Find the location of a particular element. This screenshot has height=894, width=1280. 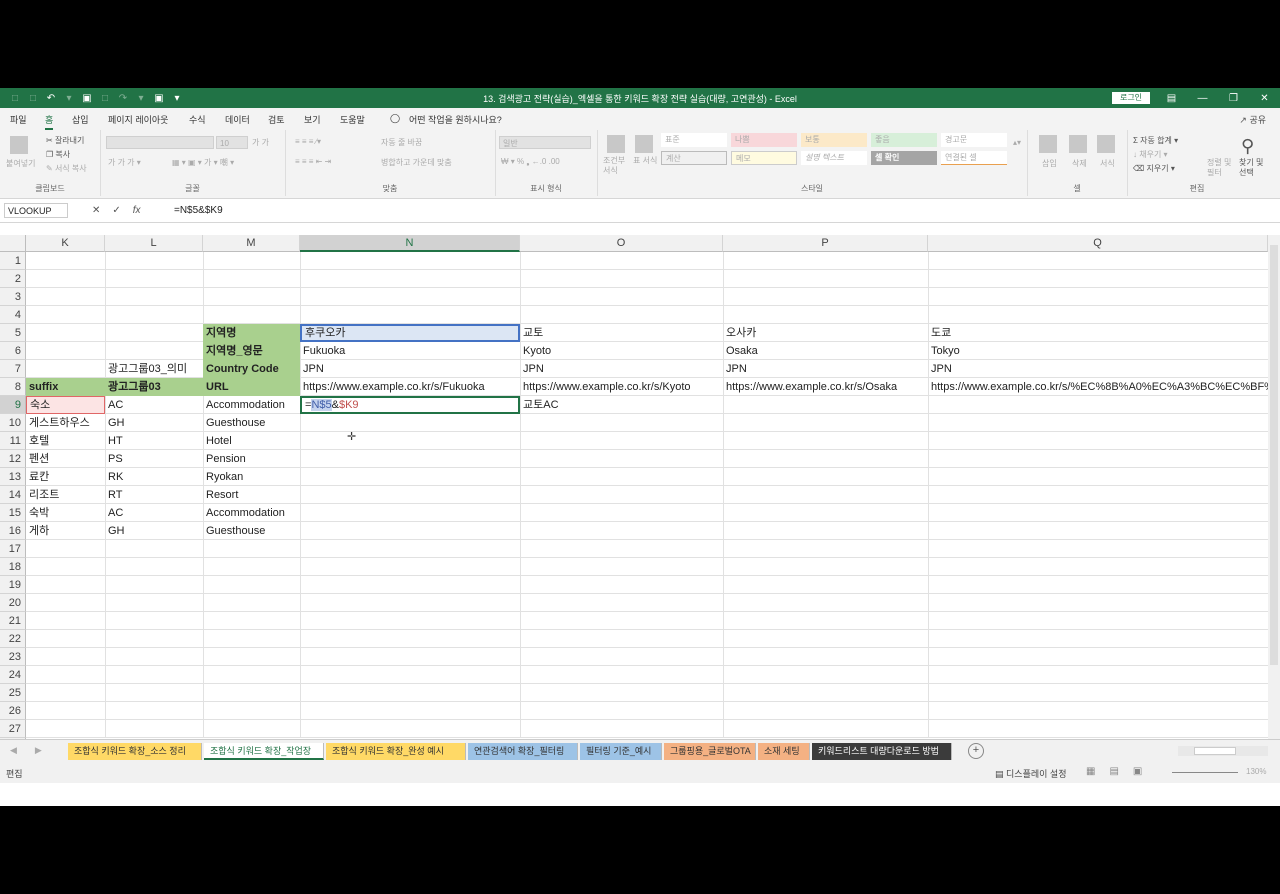

cell-l14: RT is located at coordinates (154, 495).